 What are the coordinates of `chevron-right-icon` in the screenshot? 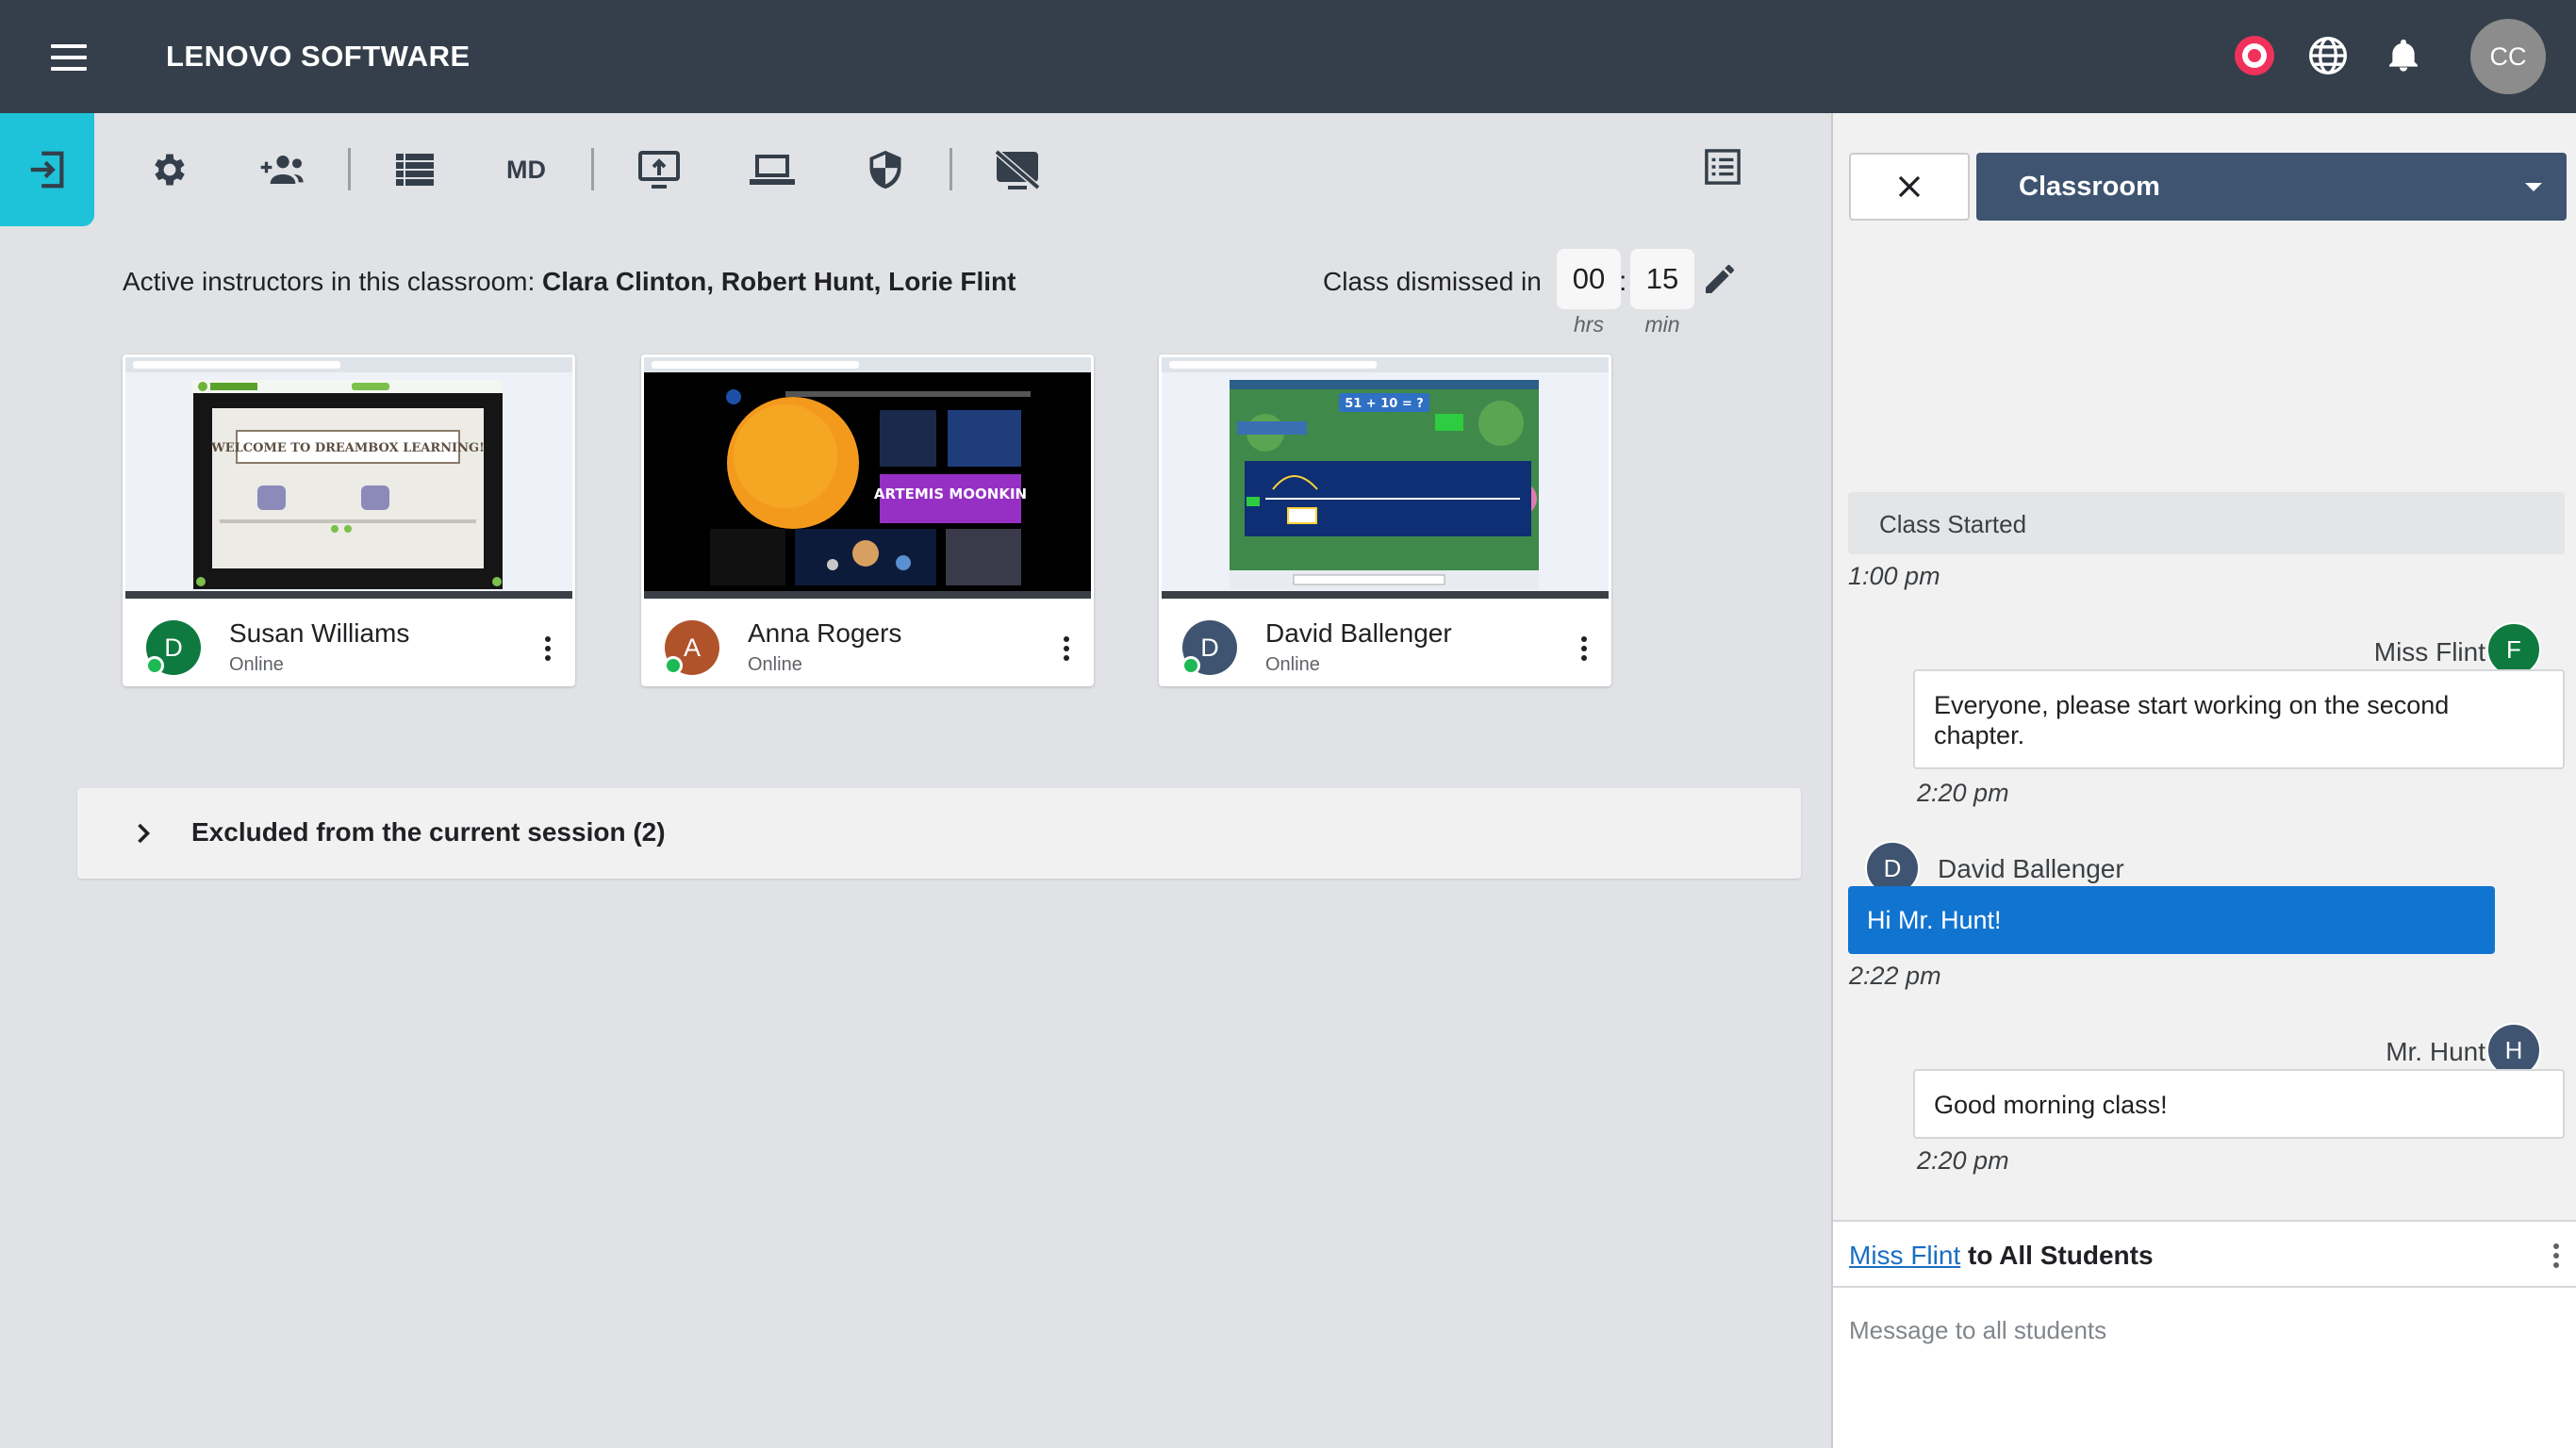 It's located at (144, 833).